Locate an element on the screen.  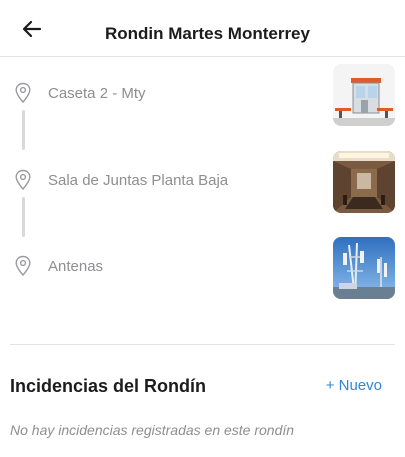
checkpoint-label: Caseta 2 - Mty is located at coordinates (97, 93).